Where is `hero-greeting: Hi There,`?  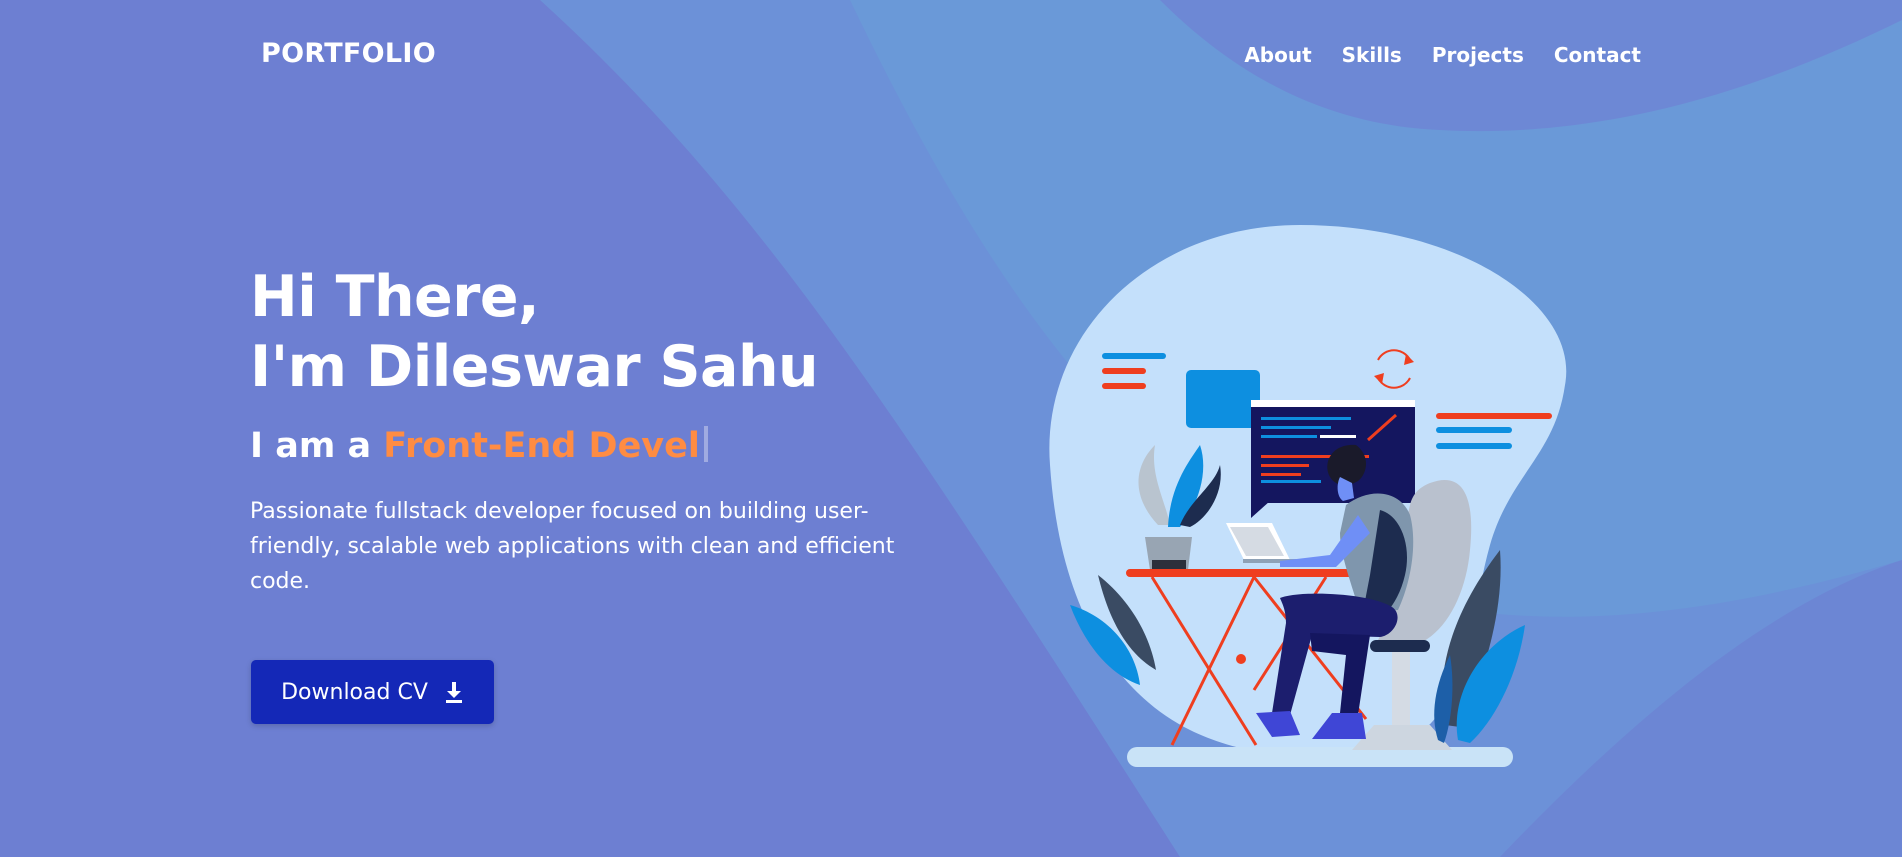 hero-greeting: Hi There, is located at coordinates (395, 297).